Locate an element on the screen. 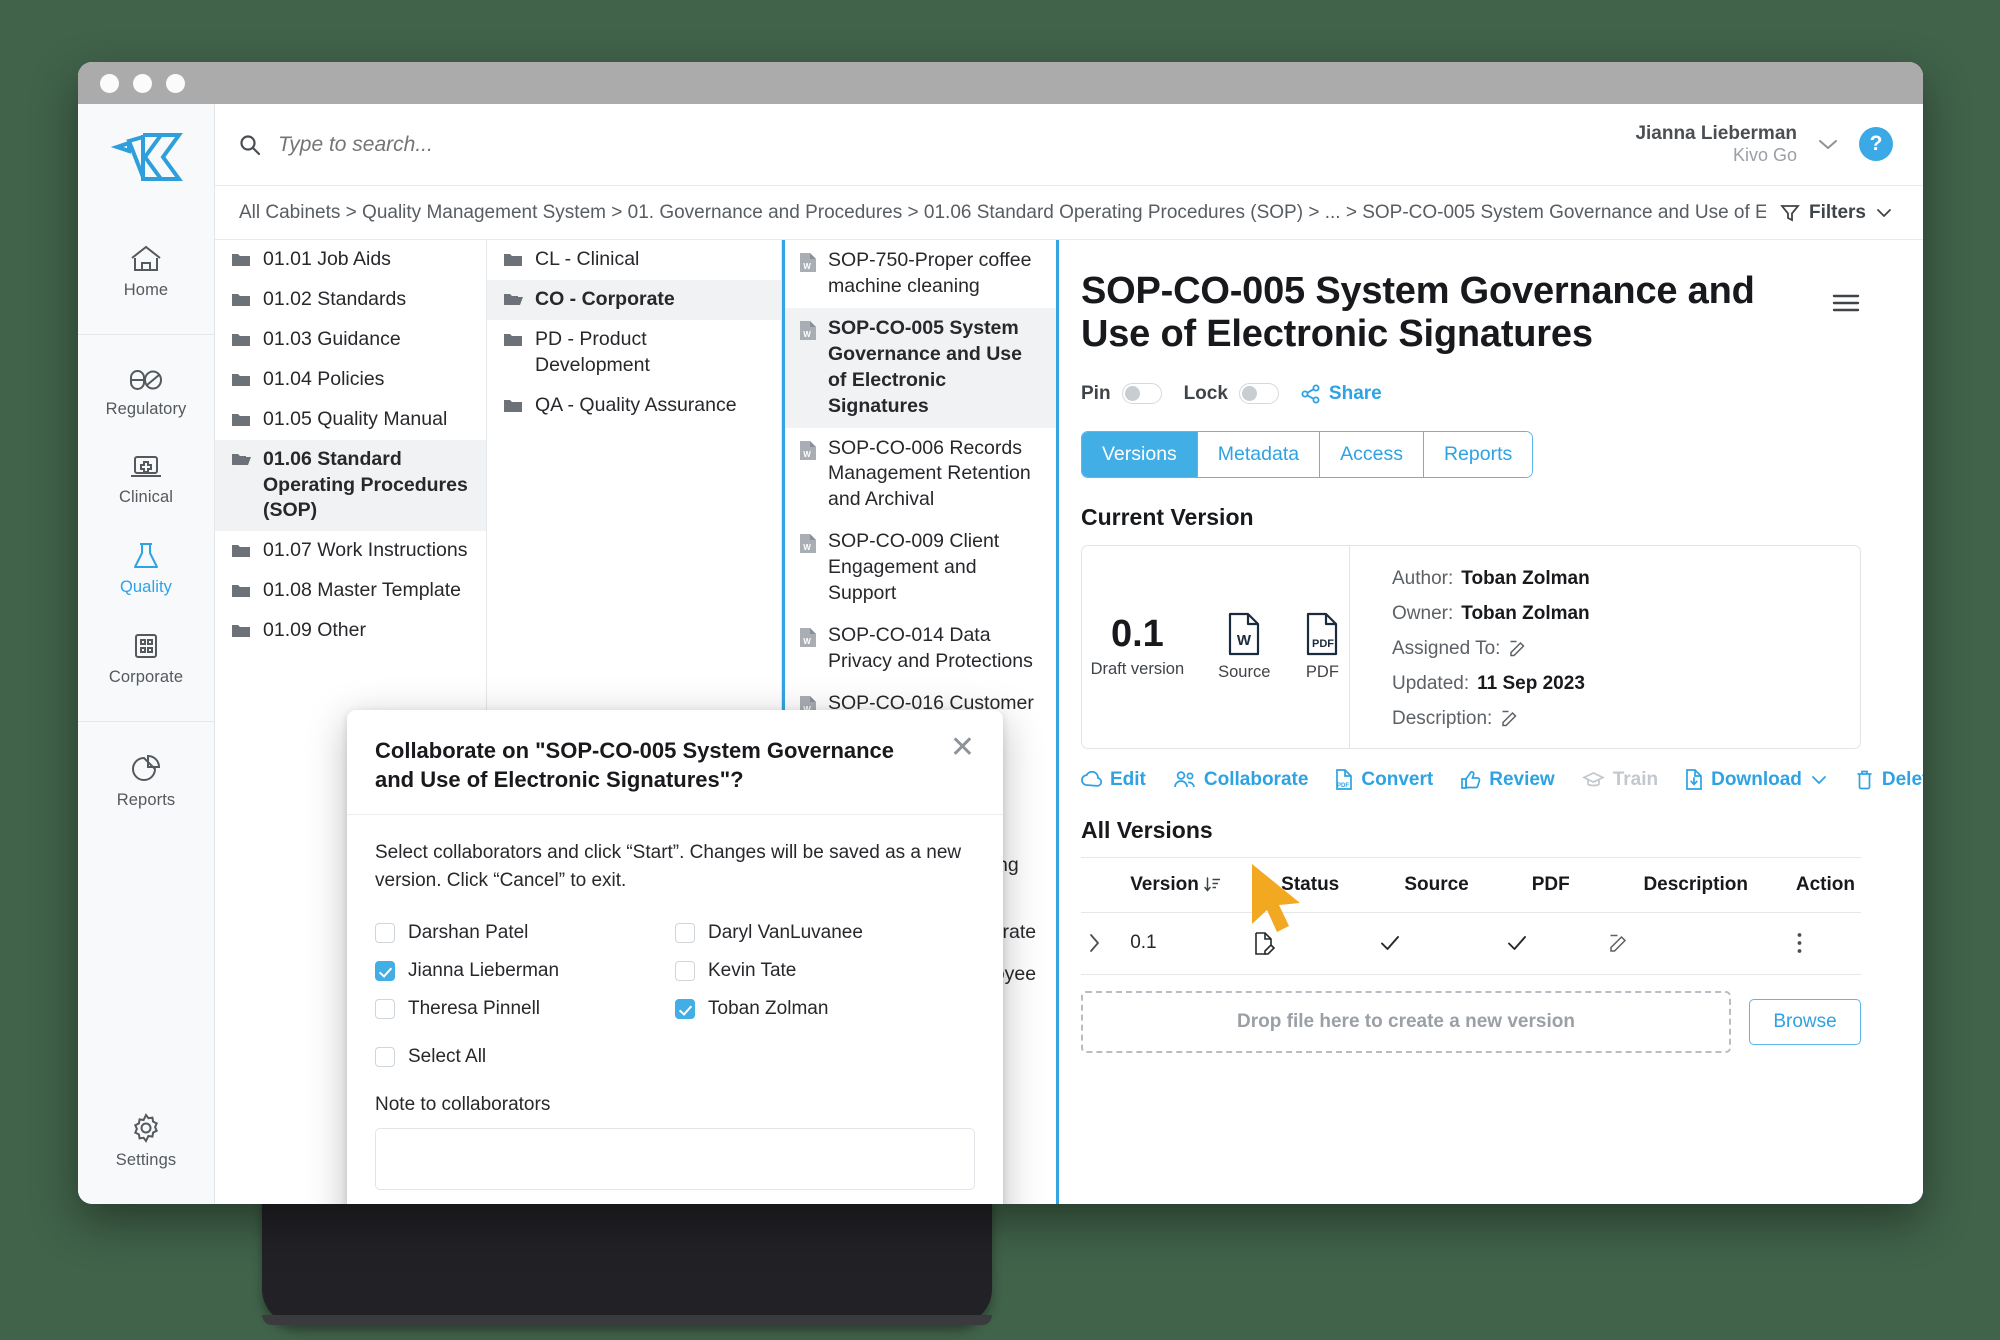 The height and width of the screenshot is (1340, 2000). folder-item: CO - Corporate is located at coordinates (634, 299).